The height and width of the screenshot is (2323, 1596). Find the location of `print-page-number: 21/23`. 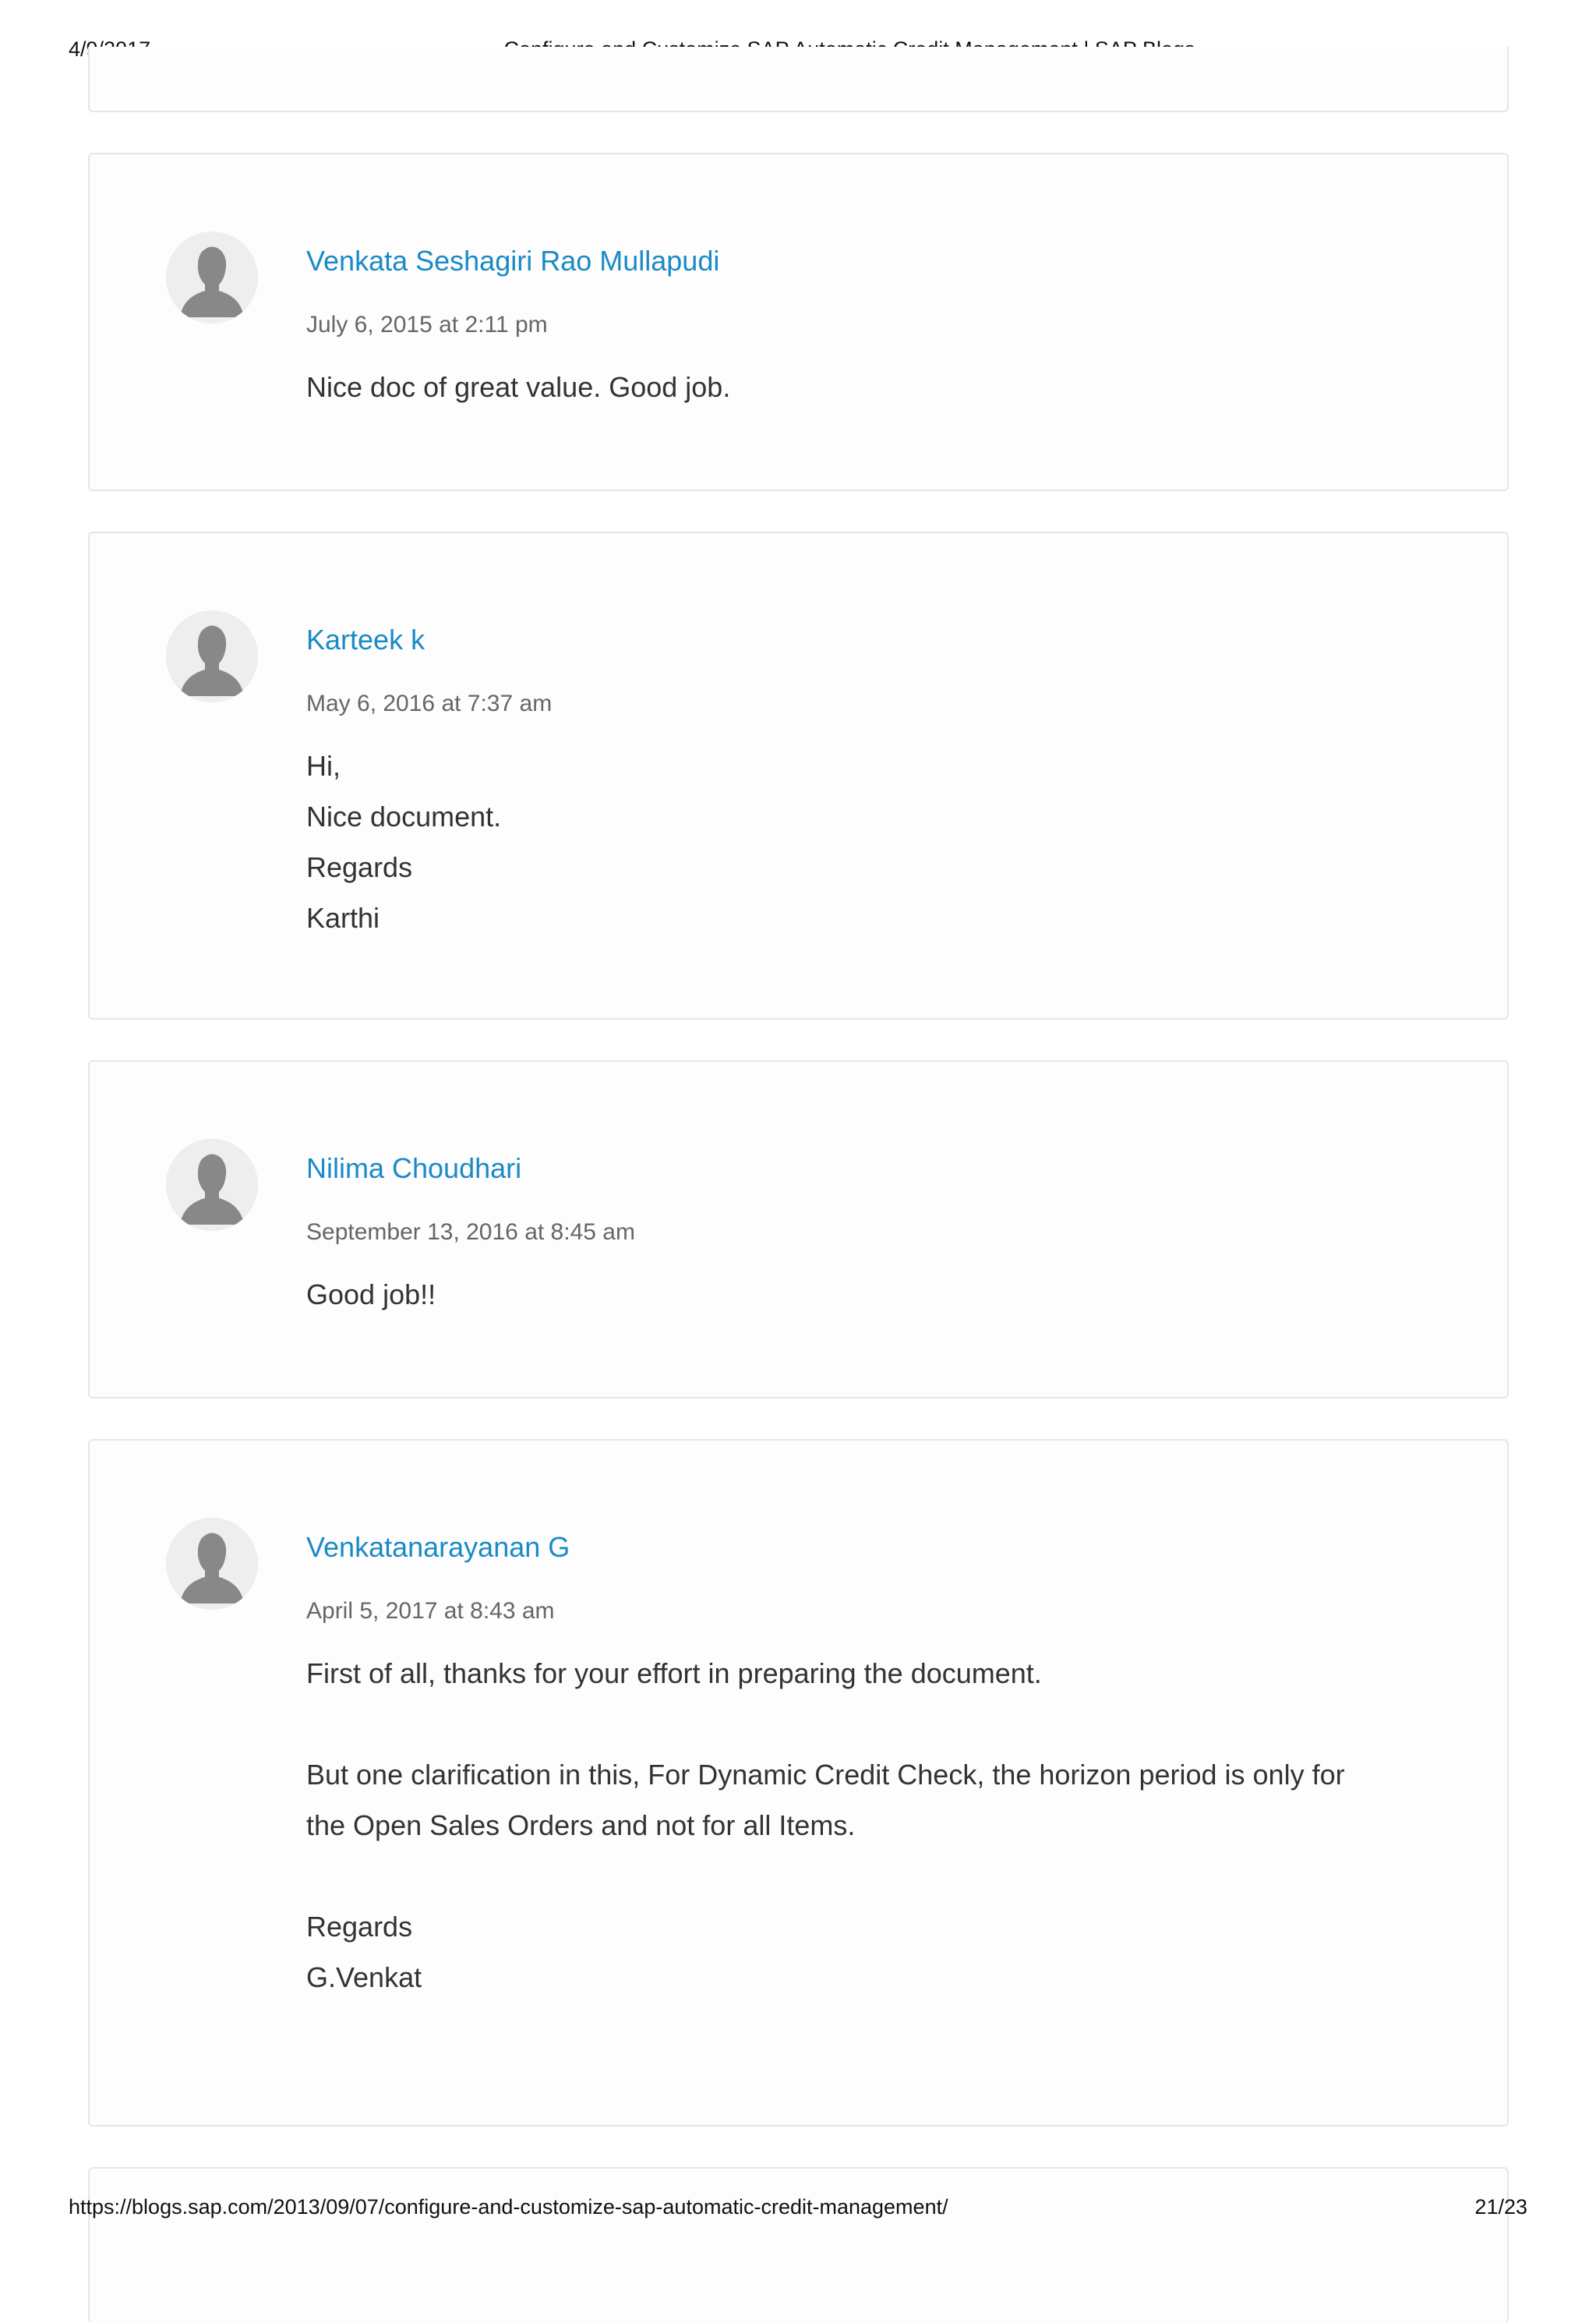

print-page-number: 21/23 is located at coordinates (1500, 2207).